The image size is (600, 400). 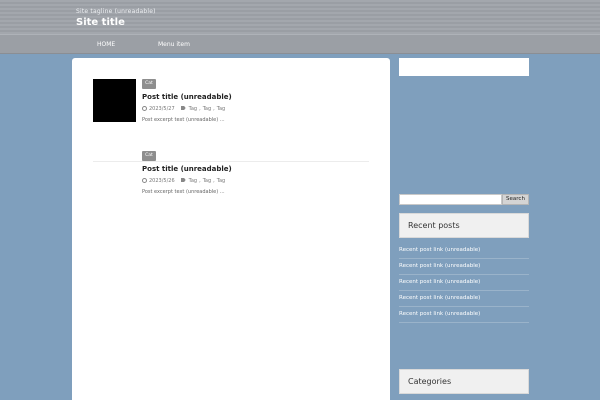 What do you see at coordinates (464, 225) in the screenshot?
I see `recent-posts-header: Recent posts` at bounding box center [464, 225].